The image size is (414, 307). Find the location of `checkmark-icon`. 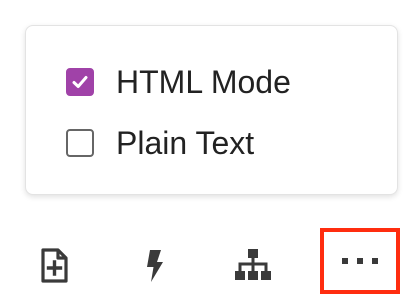

checkmark-icon is located at coordinates (80, 82).